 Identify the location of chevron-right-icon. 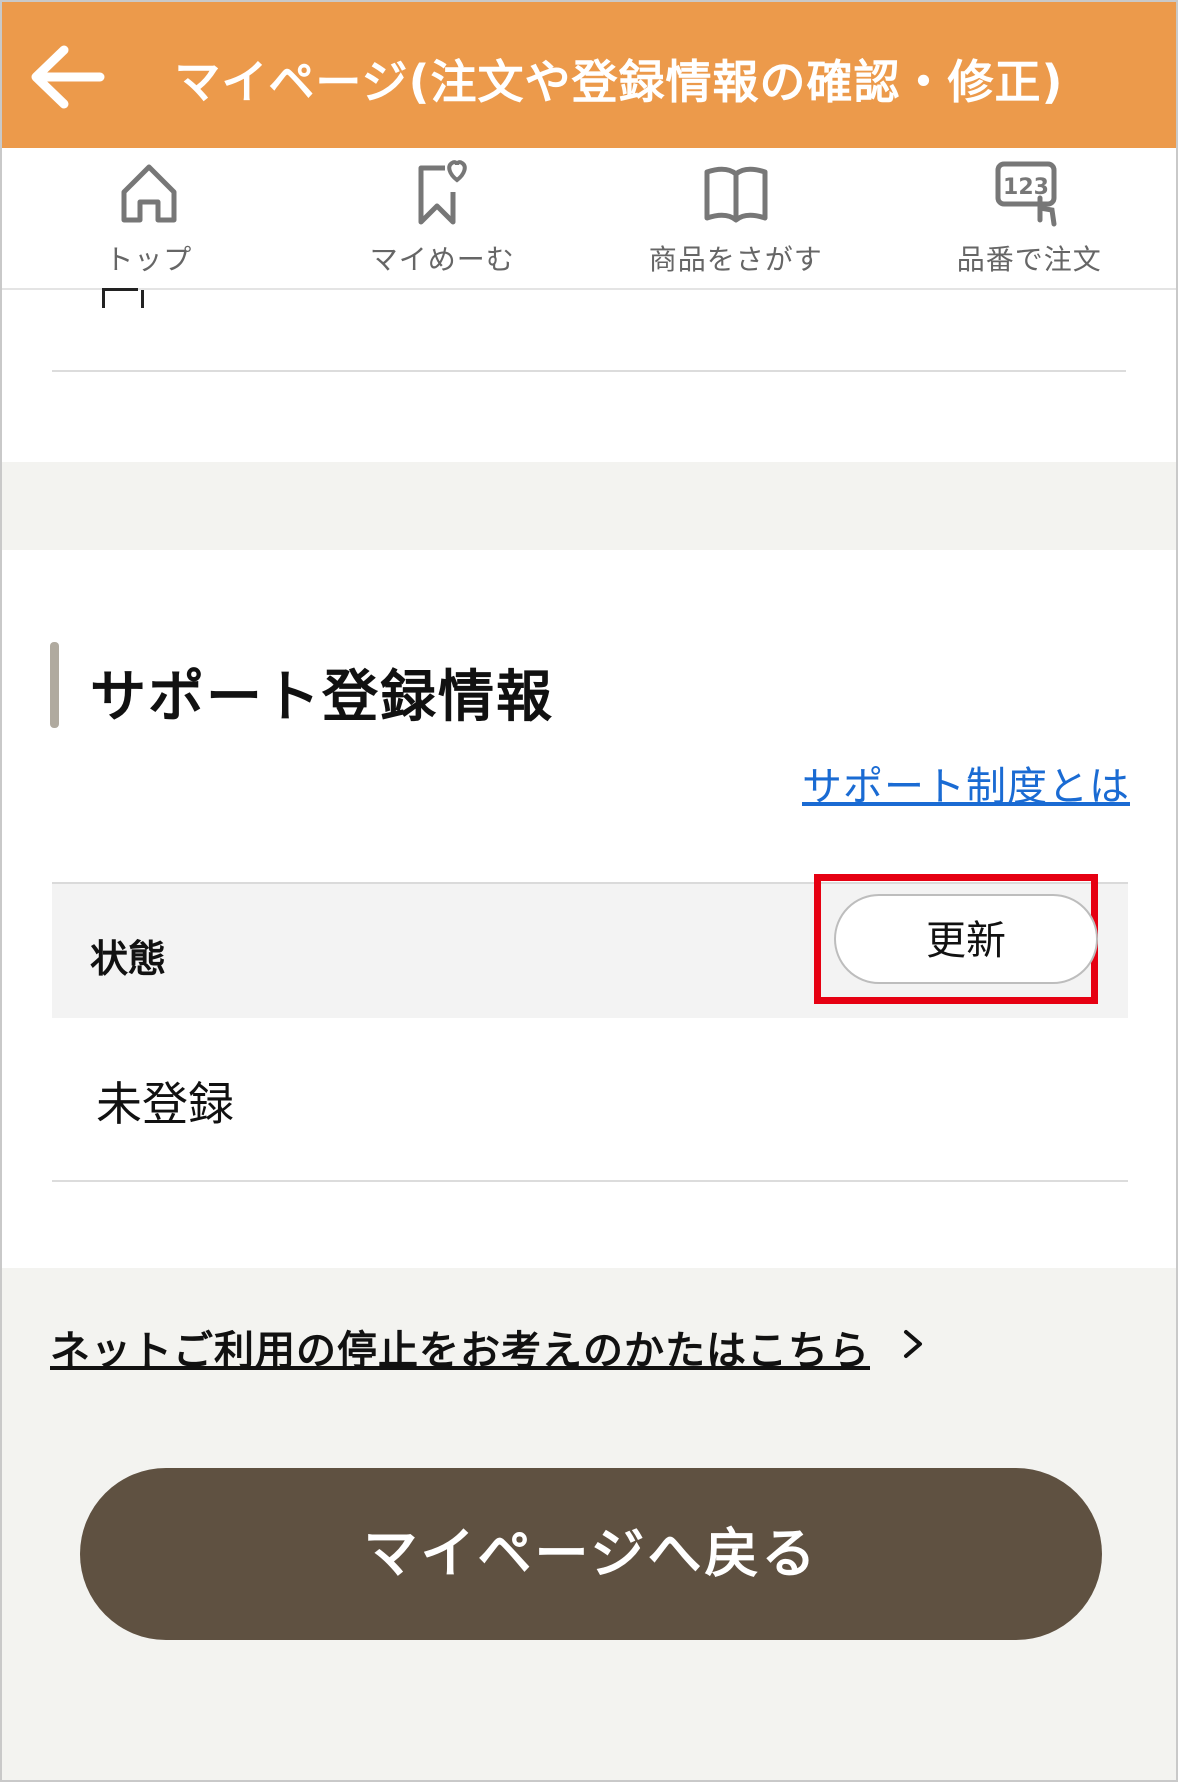
(913, 1344).